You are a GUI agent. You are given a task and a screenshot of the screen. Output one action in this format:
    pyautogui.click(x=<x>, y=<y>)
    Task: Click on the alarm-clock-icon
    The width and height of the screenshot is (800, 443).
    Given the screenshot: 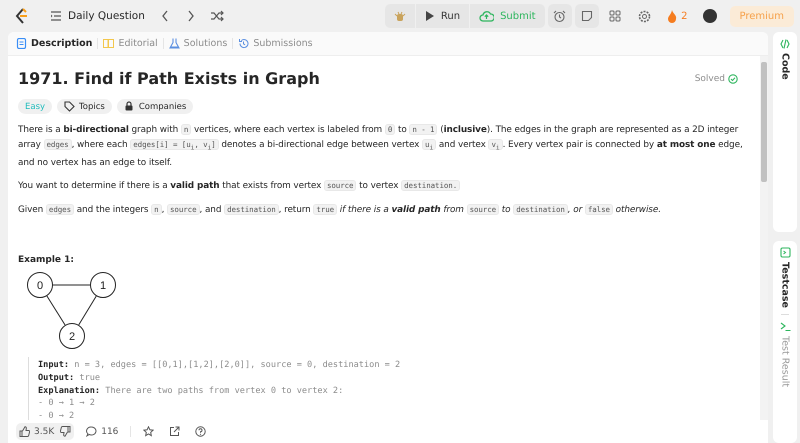 What is the action you would take?
    pyautogui.click(x=559, y=16)
    